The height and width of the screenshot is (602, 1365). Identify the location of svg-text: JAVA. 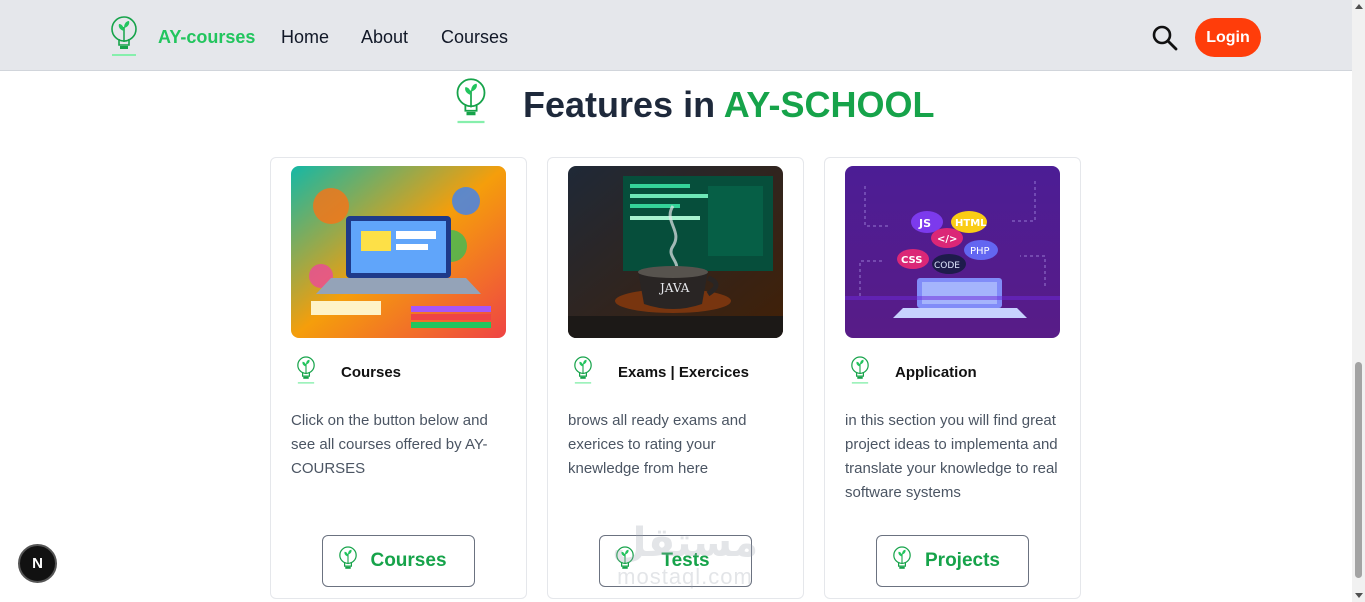
(674, 288).